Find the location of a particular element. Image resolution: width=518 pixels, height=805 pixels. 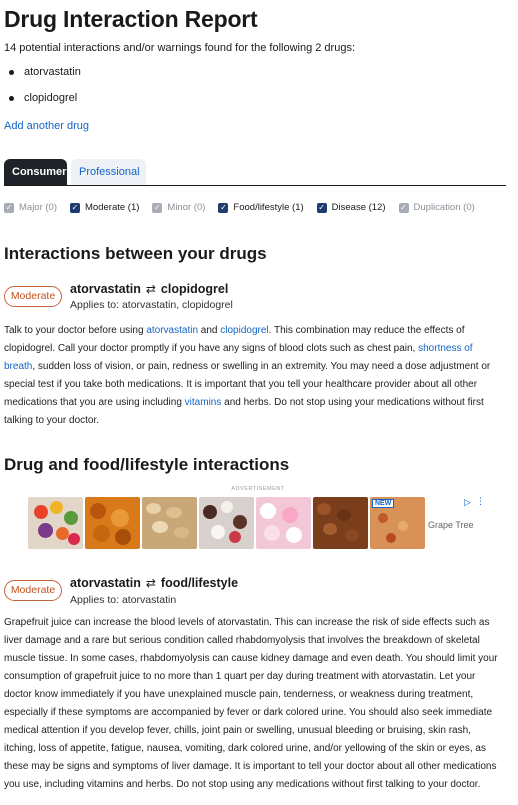

drug-b-name: food/lifestyle is located at coordinates (199, 583).